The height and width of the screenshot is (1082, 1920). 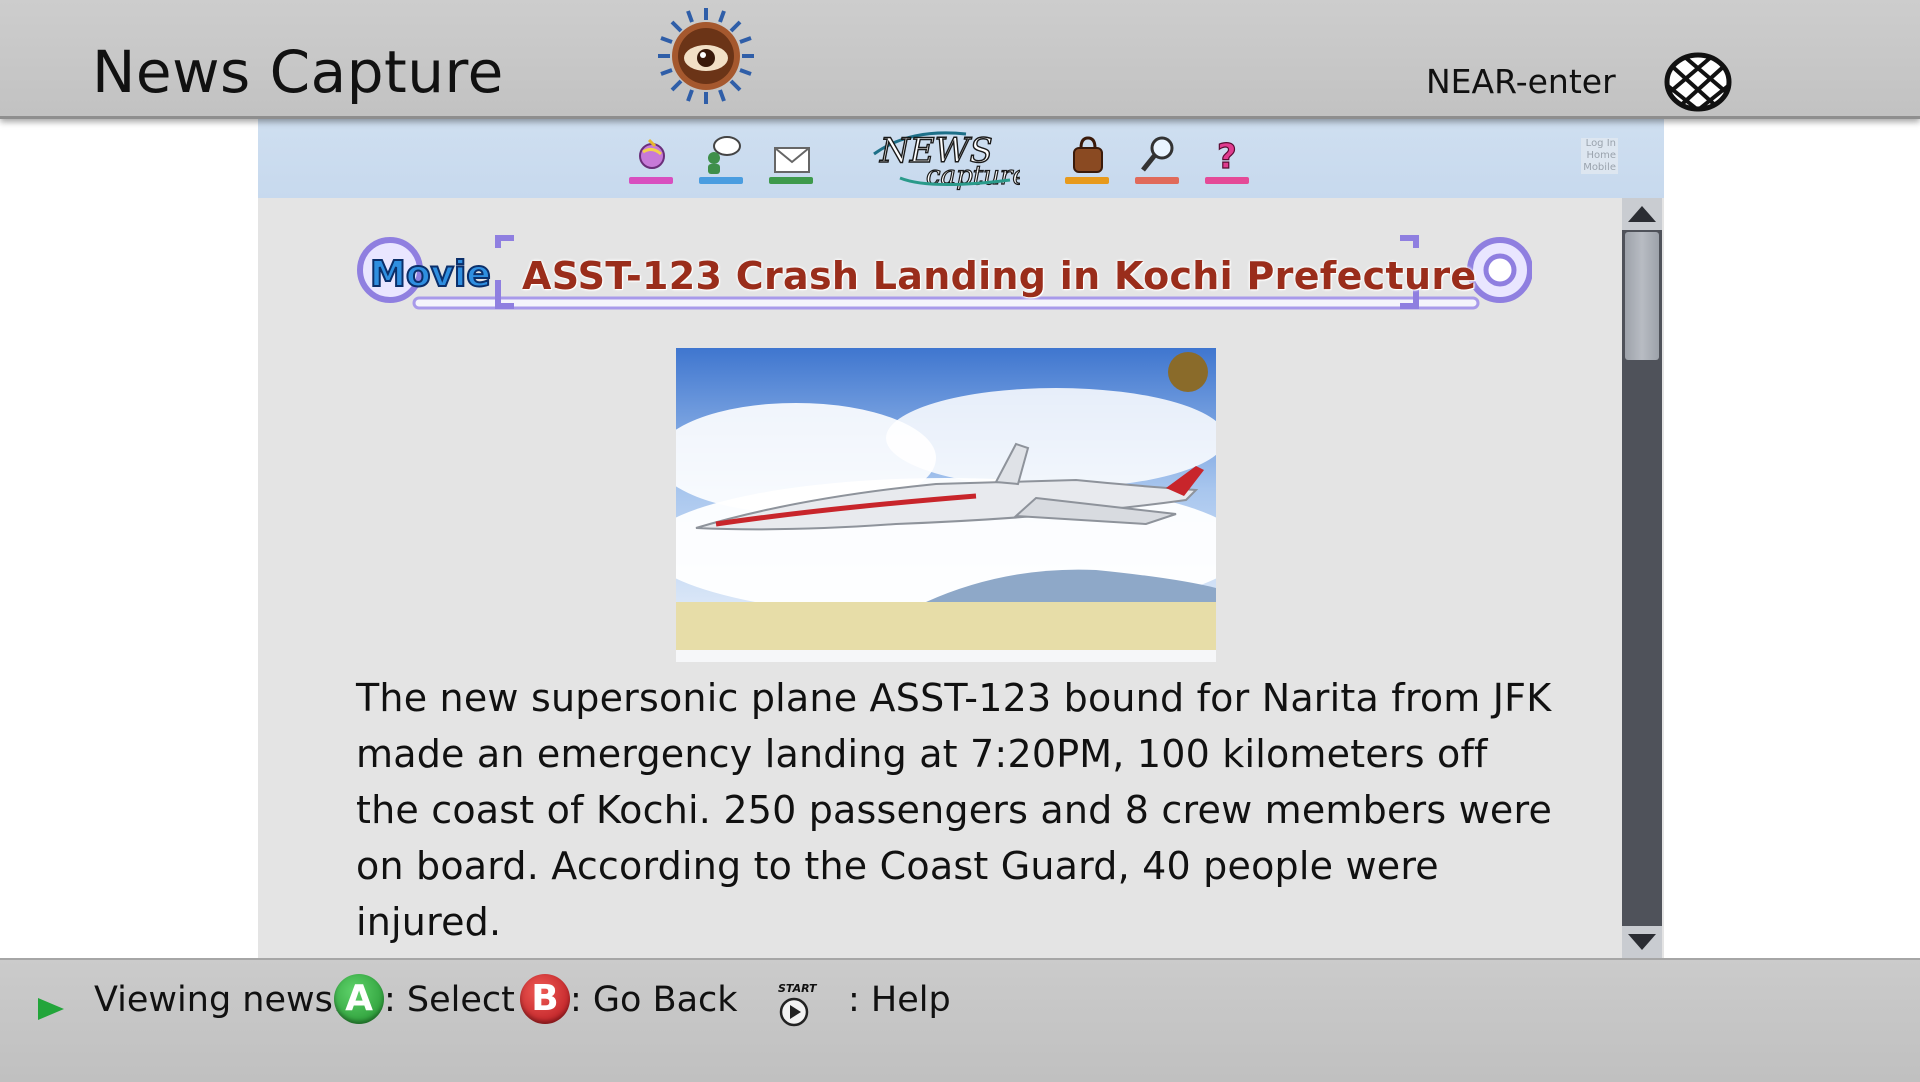 I want to click on play-arrow-icon, so click(x=51, y=1009).